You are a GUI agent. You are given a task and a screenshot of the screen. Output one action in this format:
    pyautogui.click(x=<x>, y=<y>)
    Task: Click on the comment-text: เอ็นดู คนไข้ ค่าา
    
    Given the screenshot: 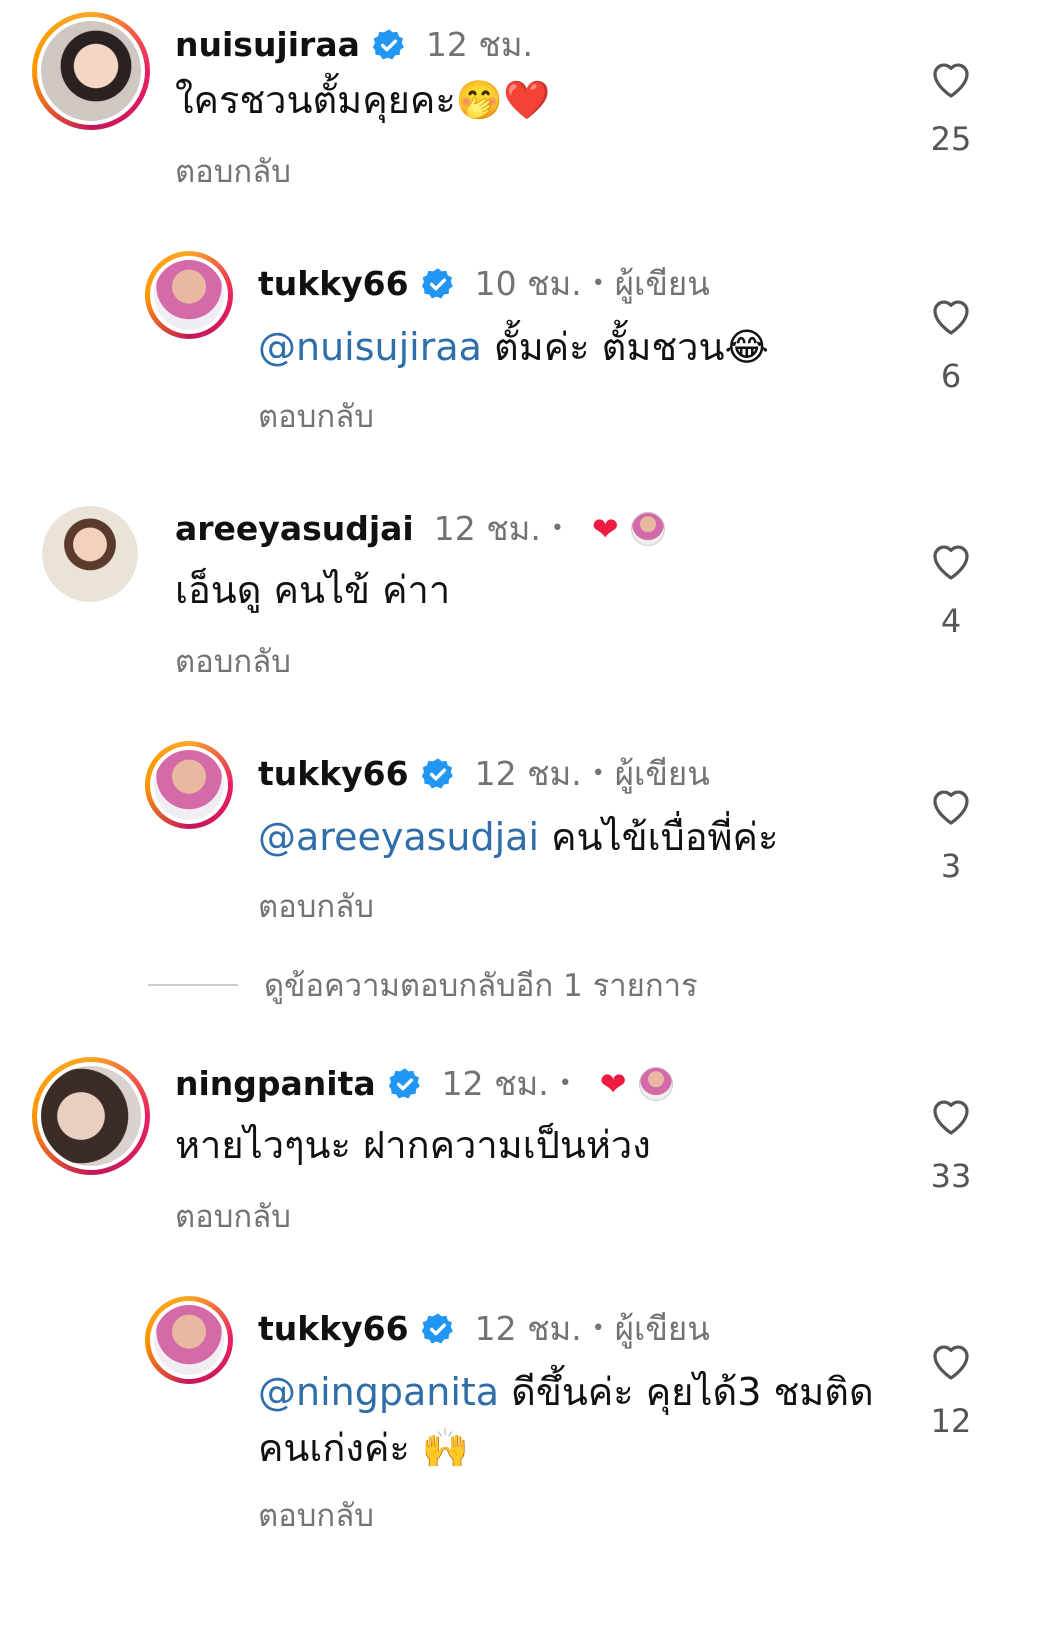 What is the action you would take?
    pyautogui.click(x=312, y=590)
    